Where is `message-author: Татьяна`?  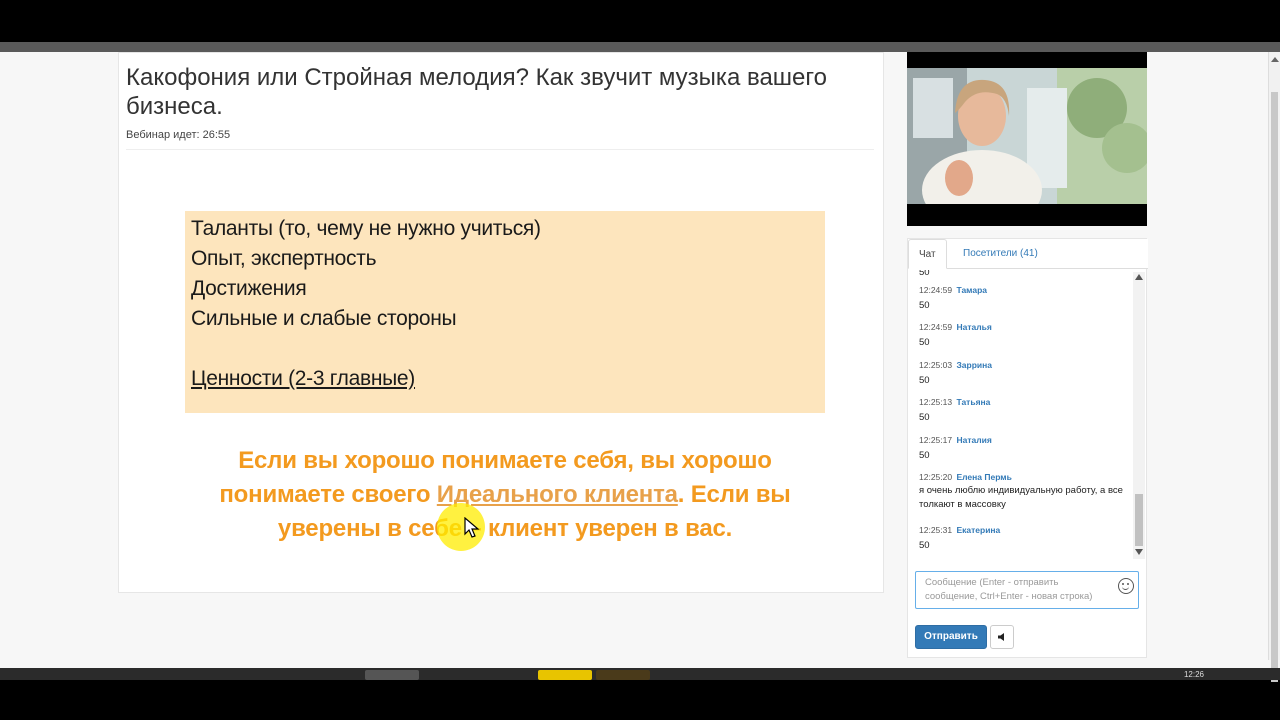
message-author: Татьяна is located at coordinates (973, 402).